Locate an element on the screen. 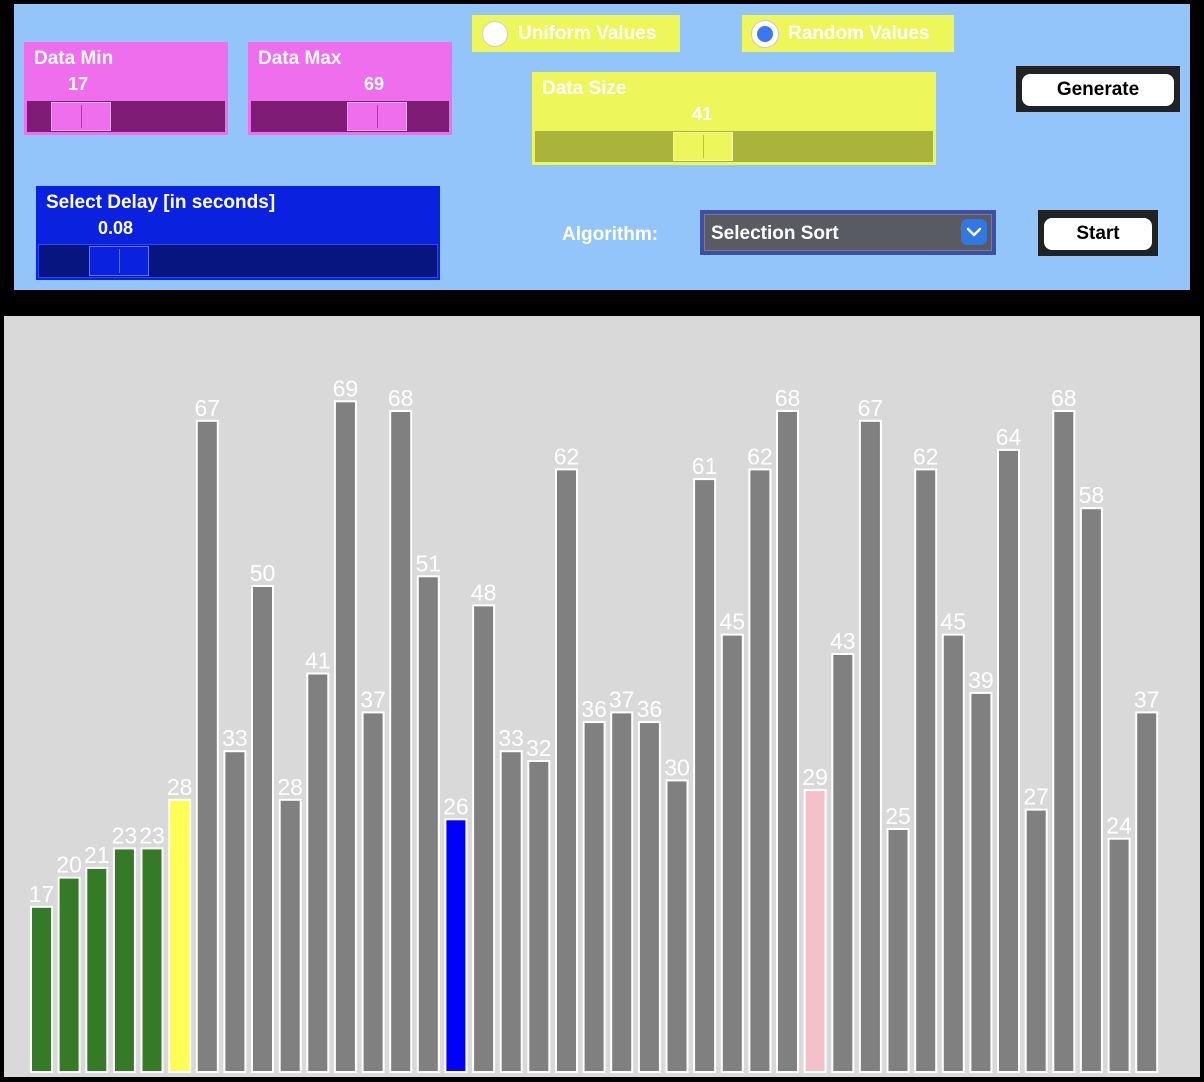 Image resolution: width=1204 pixels, height=1082 pixels. delay-slider-thumb is located at coordinates (119, 261).